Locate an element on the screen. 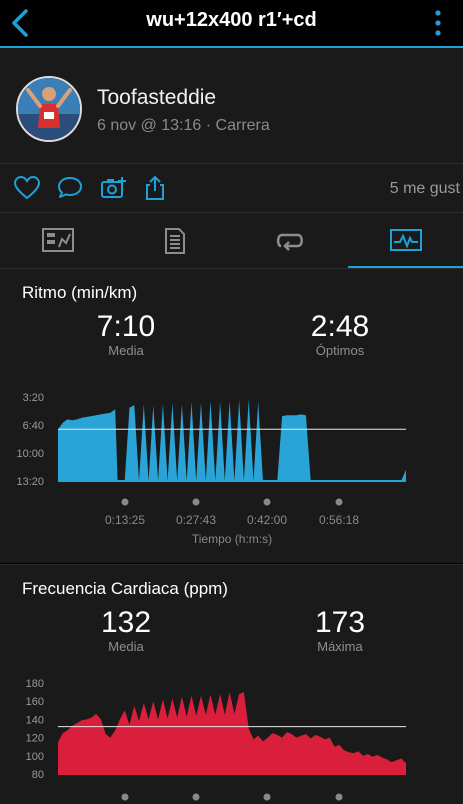 This screenshot has height=804, width=463. y-tick-label: 13:20 is located at coordinates (30, 482).